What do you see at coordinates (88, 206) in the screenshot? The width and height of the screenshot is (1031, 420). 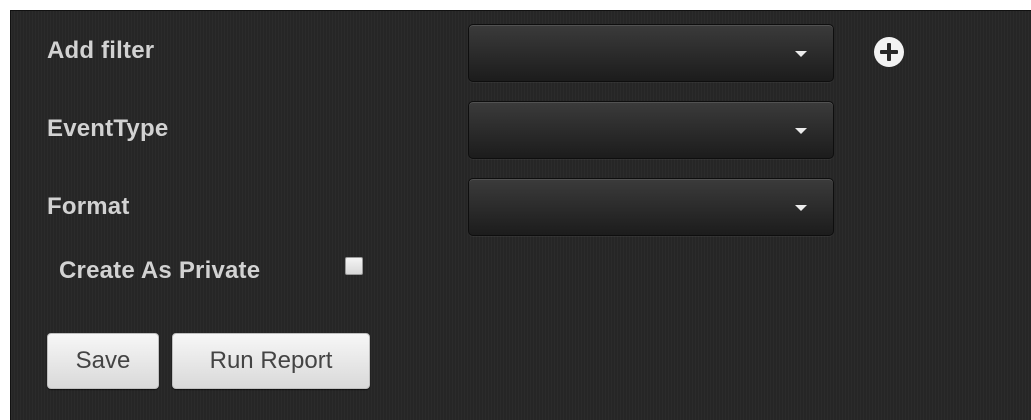 I see `format-label: Format` at bounding box center [88, 206].